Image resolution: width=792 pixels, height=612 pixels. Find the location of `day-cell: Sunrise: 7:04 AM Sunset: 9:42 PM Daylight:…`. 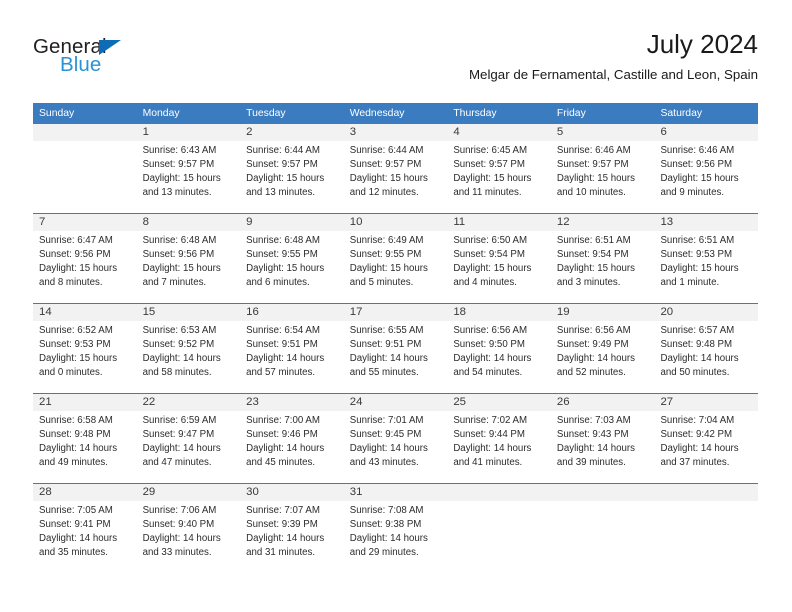

day-cell: Sunrise: 7:04 AM Sunset: 9:42 PM Daylight:… is located at coordinates (706, 447).